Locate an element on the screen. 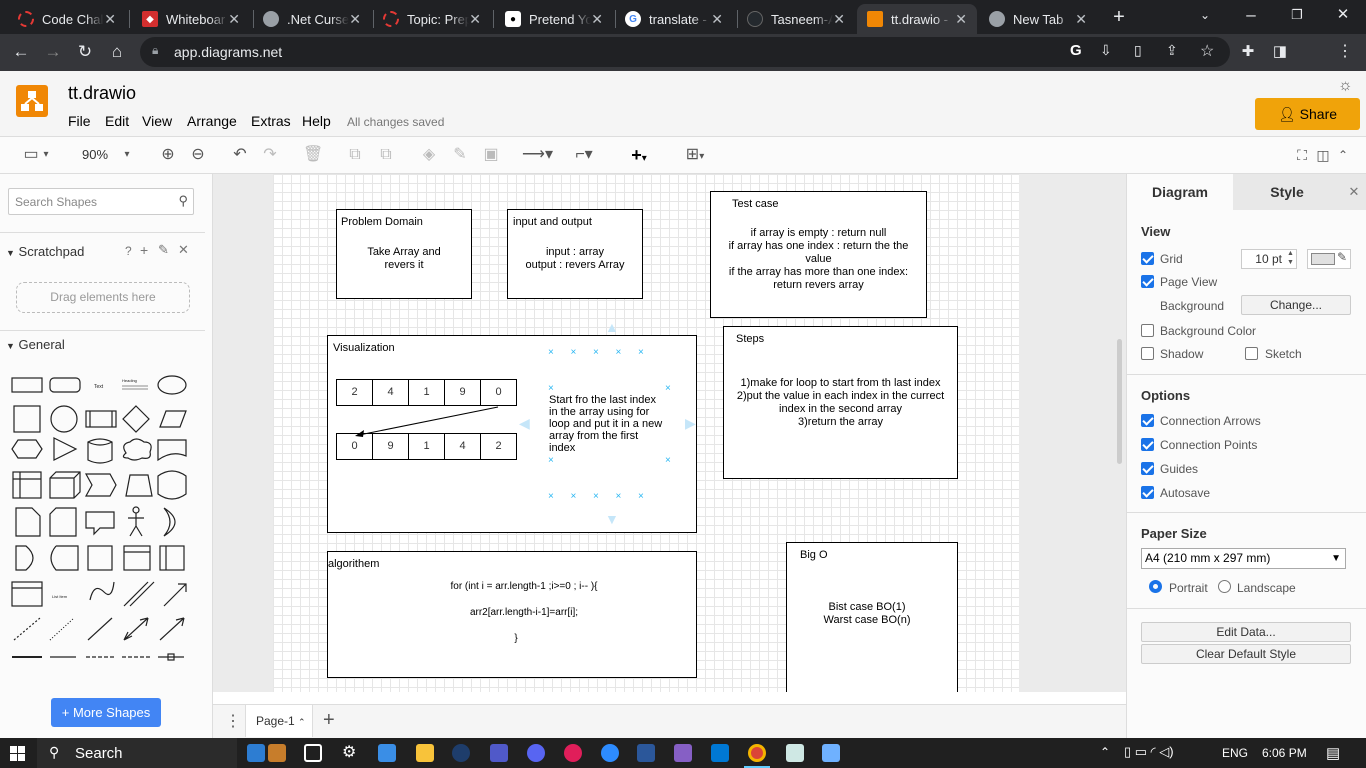 The height and width of the screenshot is (768, 1366). line-color-icon: ✎ is located at coordinates (460, 155).